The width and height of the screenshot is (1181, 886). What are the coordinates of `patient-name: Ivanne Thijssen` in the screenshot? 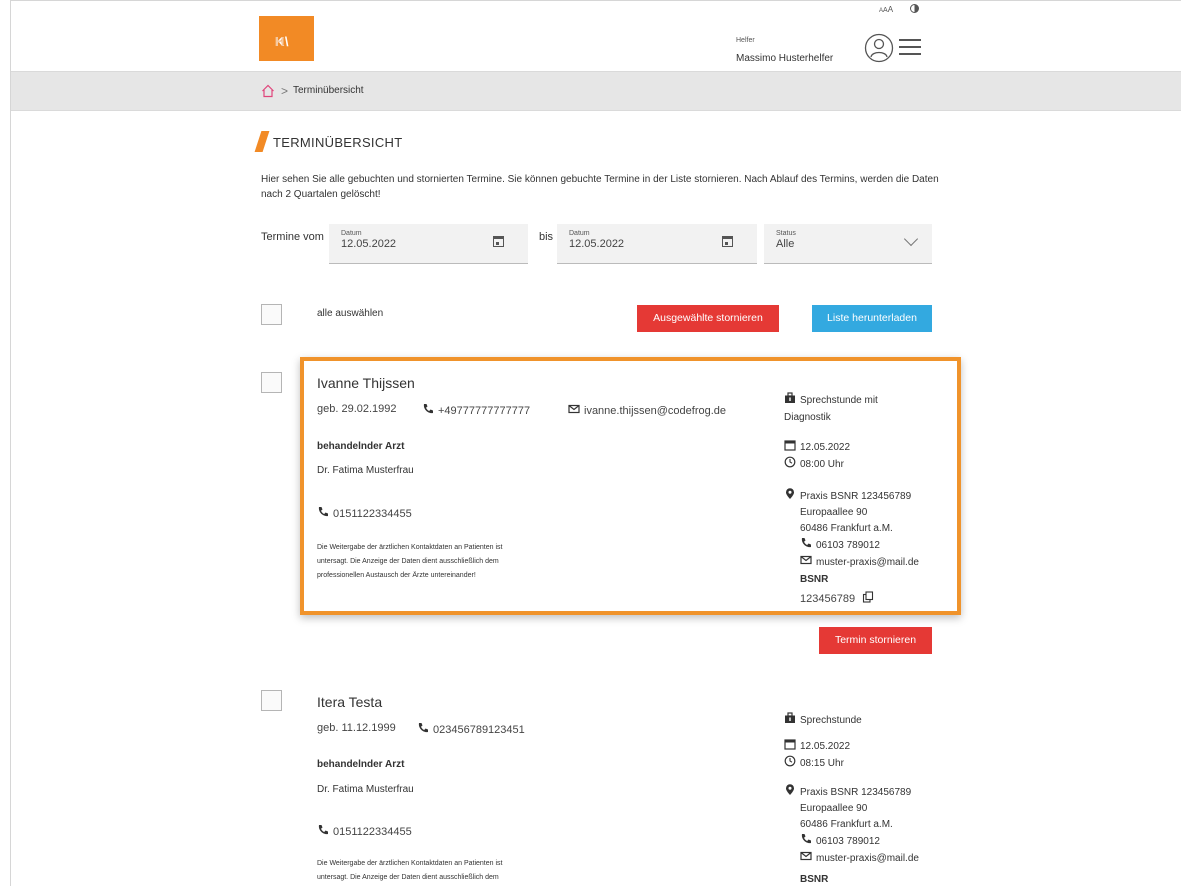 It's located at (366, 383).